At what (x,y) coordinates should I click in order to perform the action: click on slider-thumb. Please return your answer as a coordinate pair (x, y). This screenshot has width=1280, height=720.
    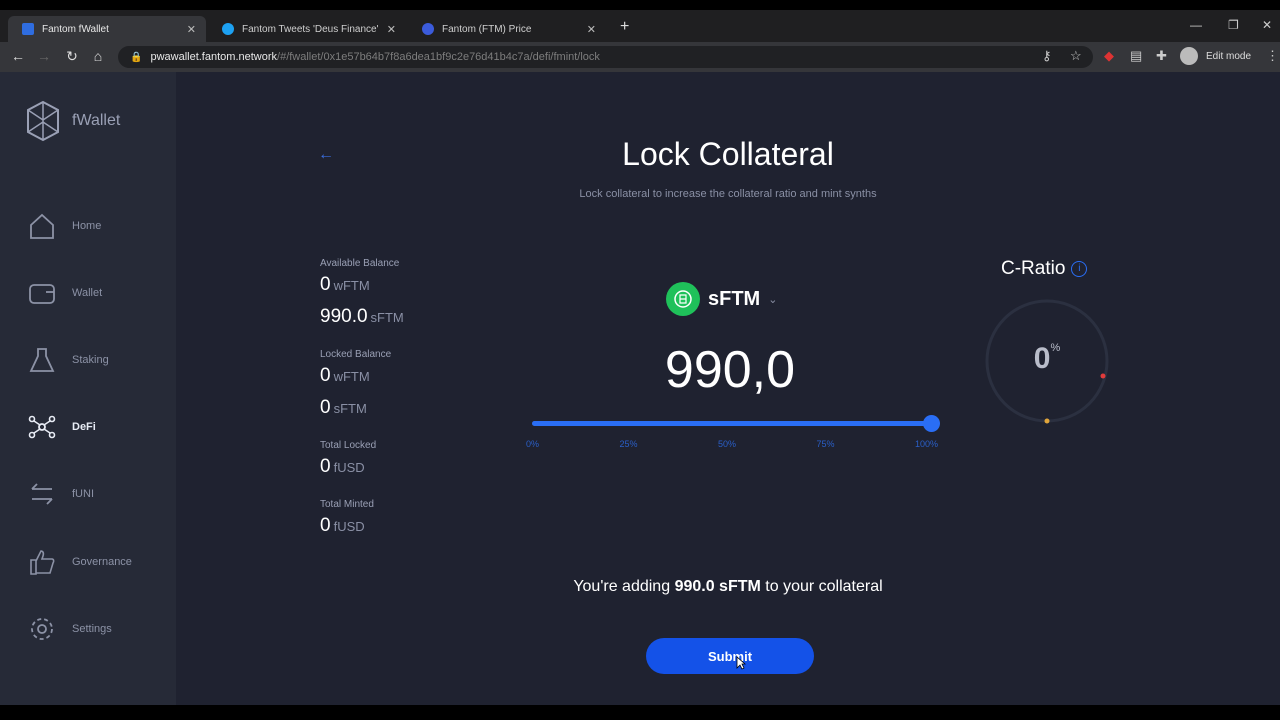
    Looking at the image, I should click on (931, 423).